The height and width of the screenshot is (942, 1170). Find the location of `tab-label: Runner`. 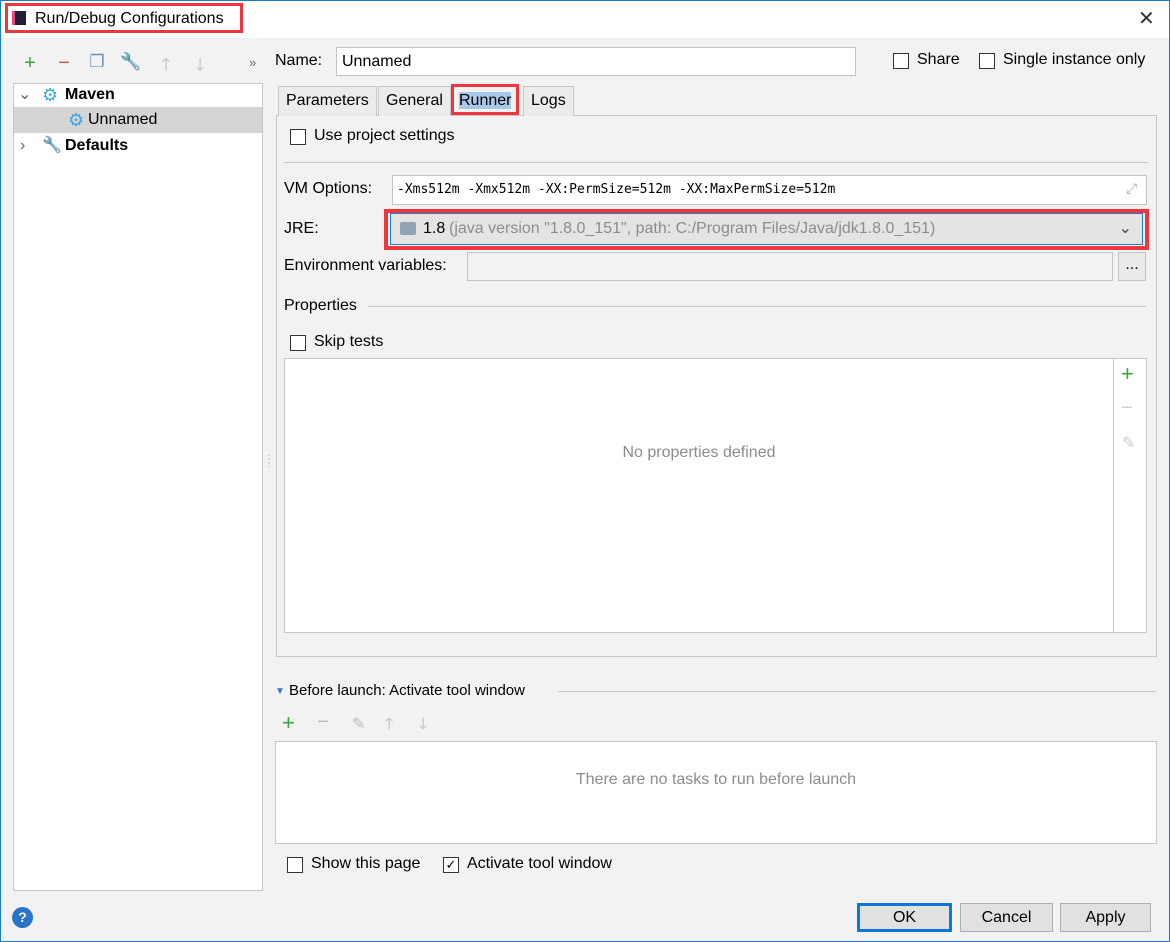

tab-label: Runner is located at coordinates (485, 100).